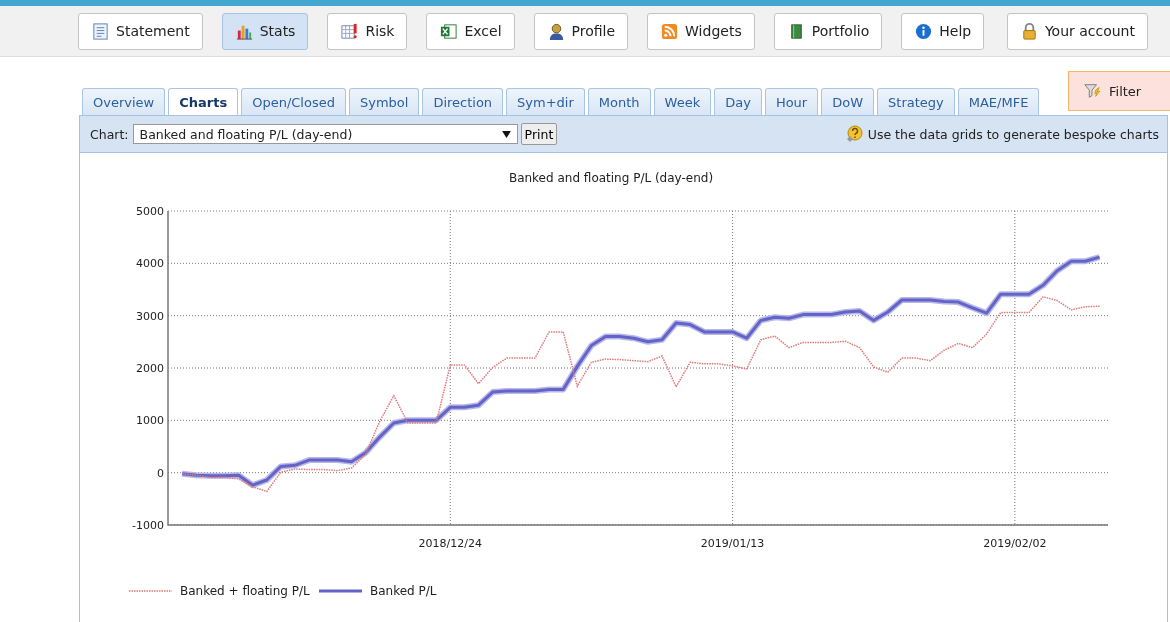  I want to click on rss-icon, so click(670, 31).